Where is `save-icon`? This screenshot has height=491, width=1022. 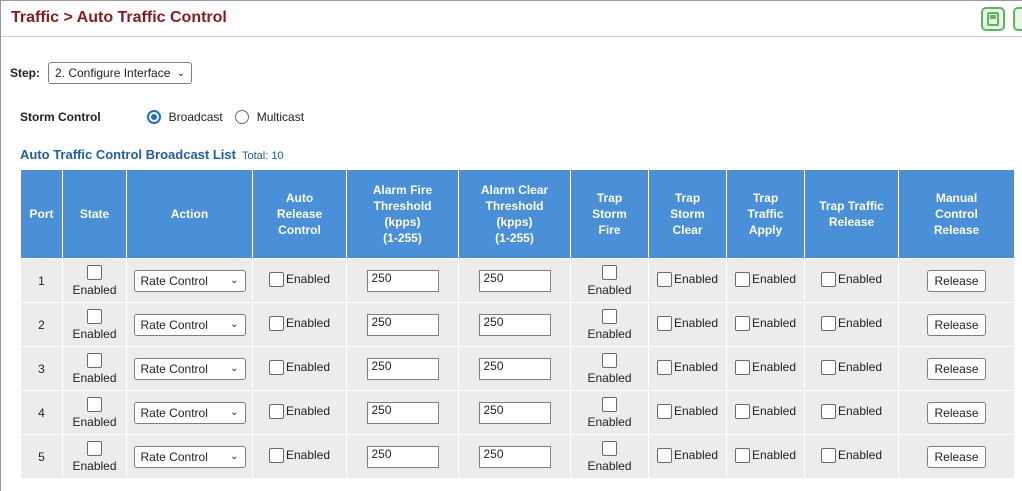 save-icon is located at coordinates (993, 19).